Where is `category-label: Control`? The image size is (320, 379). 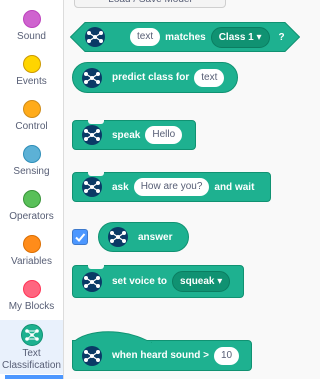 category-label: Control is located at coordinates (31, 126).